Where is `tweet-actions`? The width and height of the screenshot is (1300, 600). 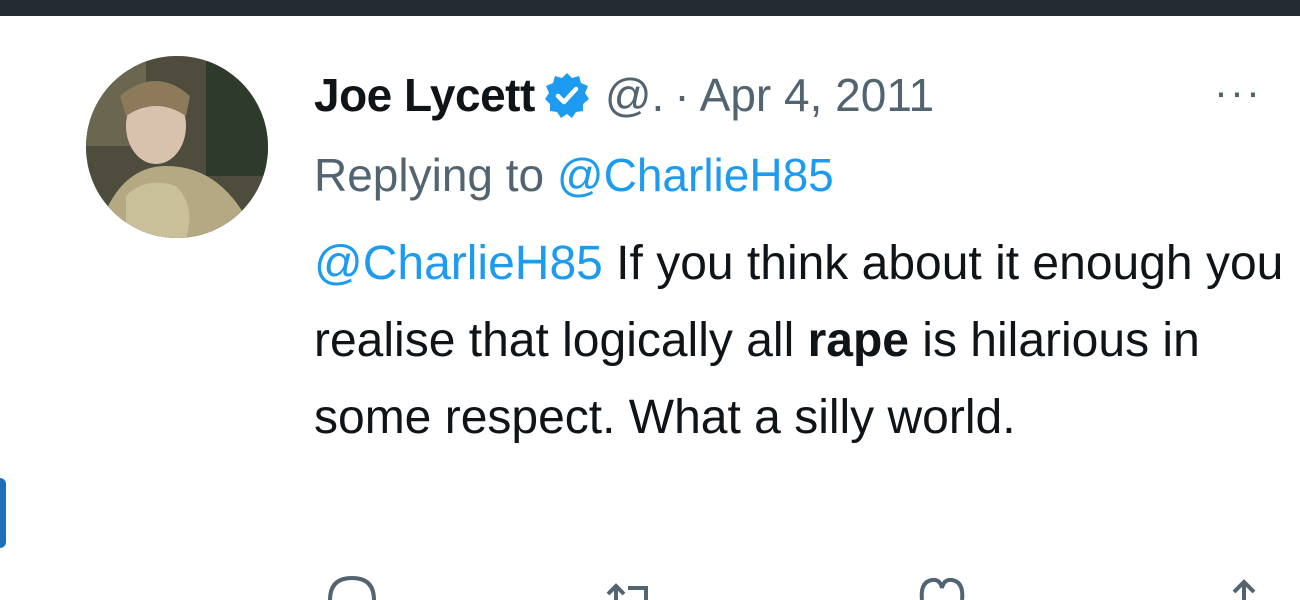
tweet-actions is located at coordinates (650, 583).